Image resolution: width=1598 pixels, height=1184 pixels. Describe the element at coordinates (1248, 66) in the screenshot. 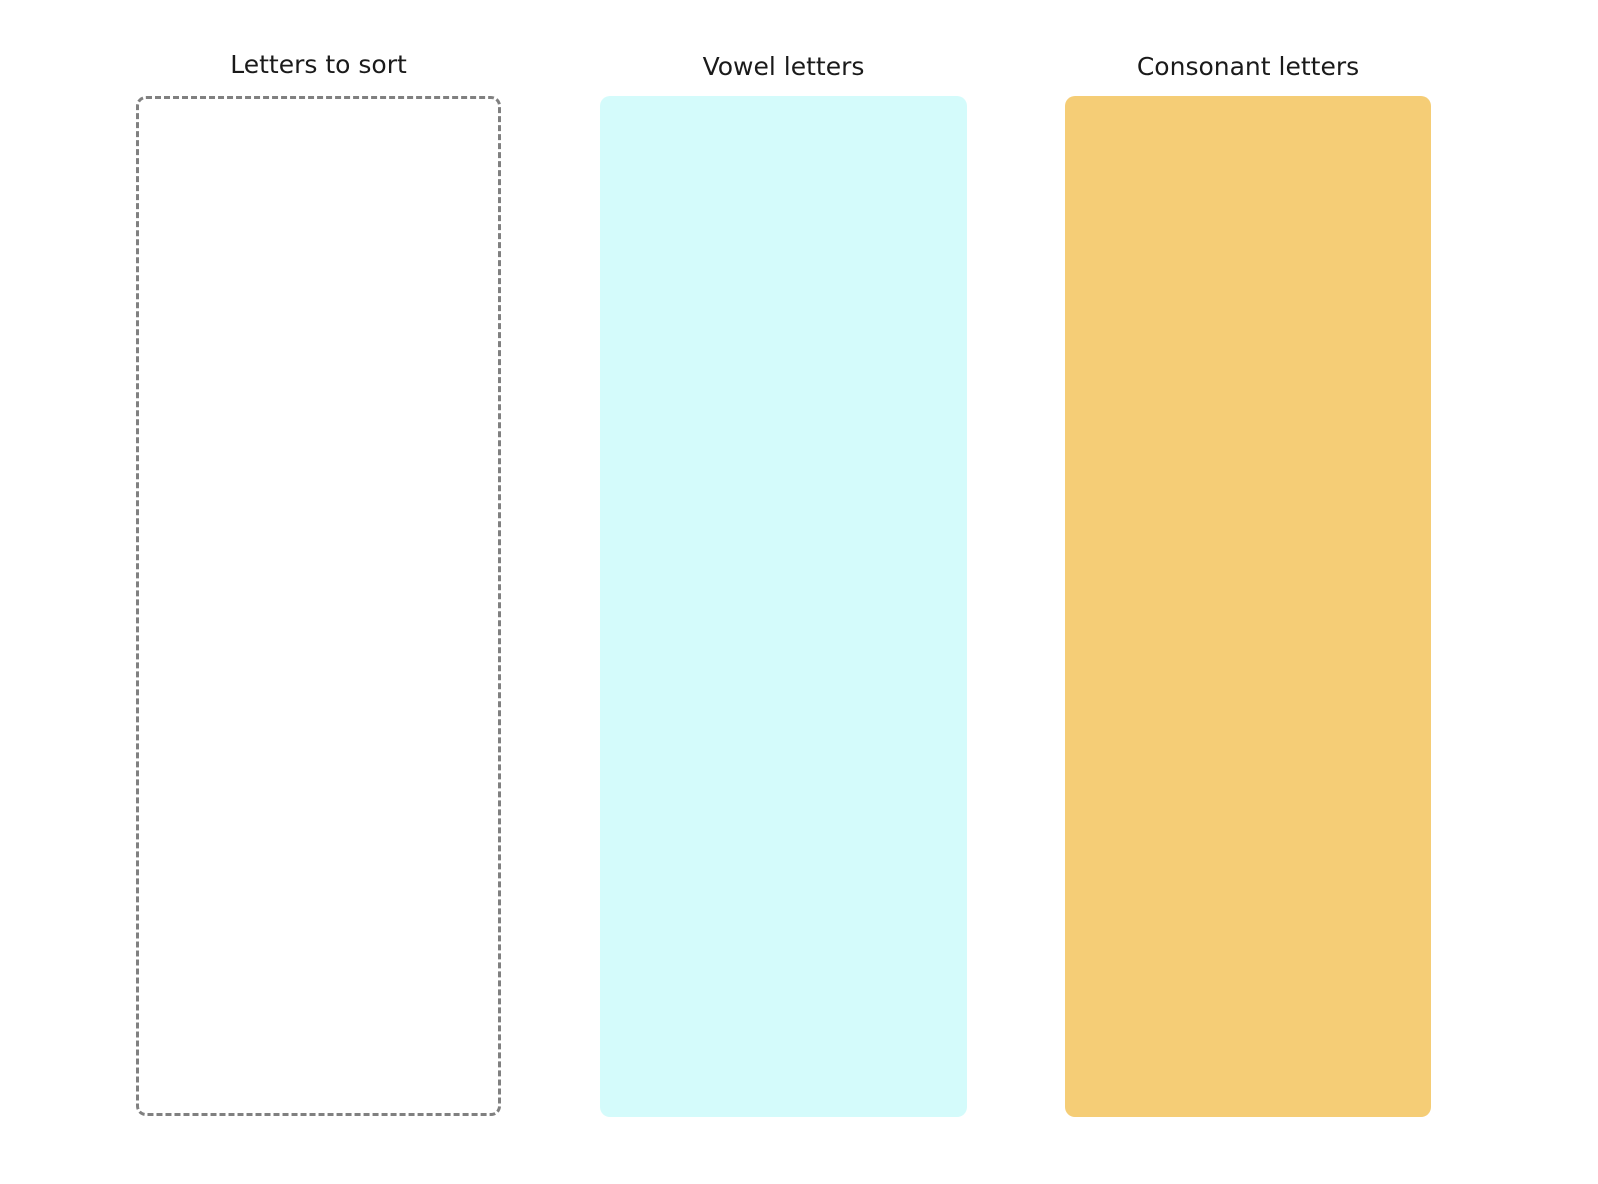

I see `consonant-letters-title: Consonant letters` at that location.